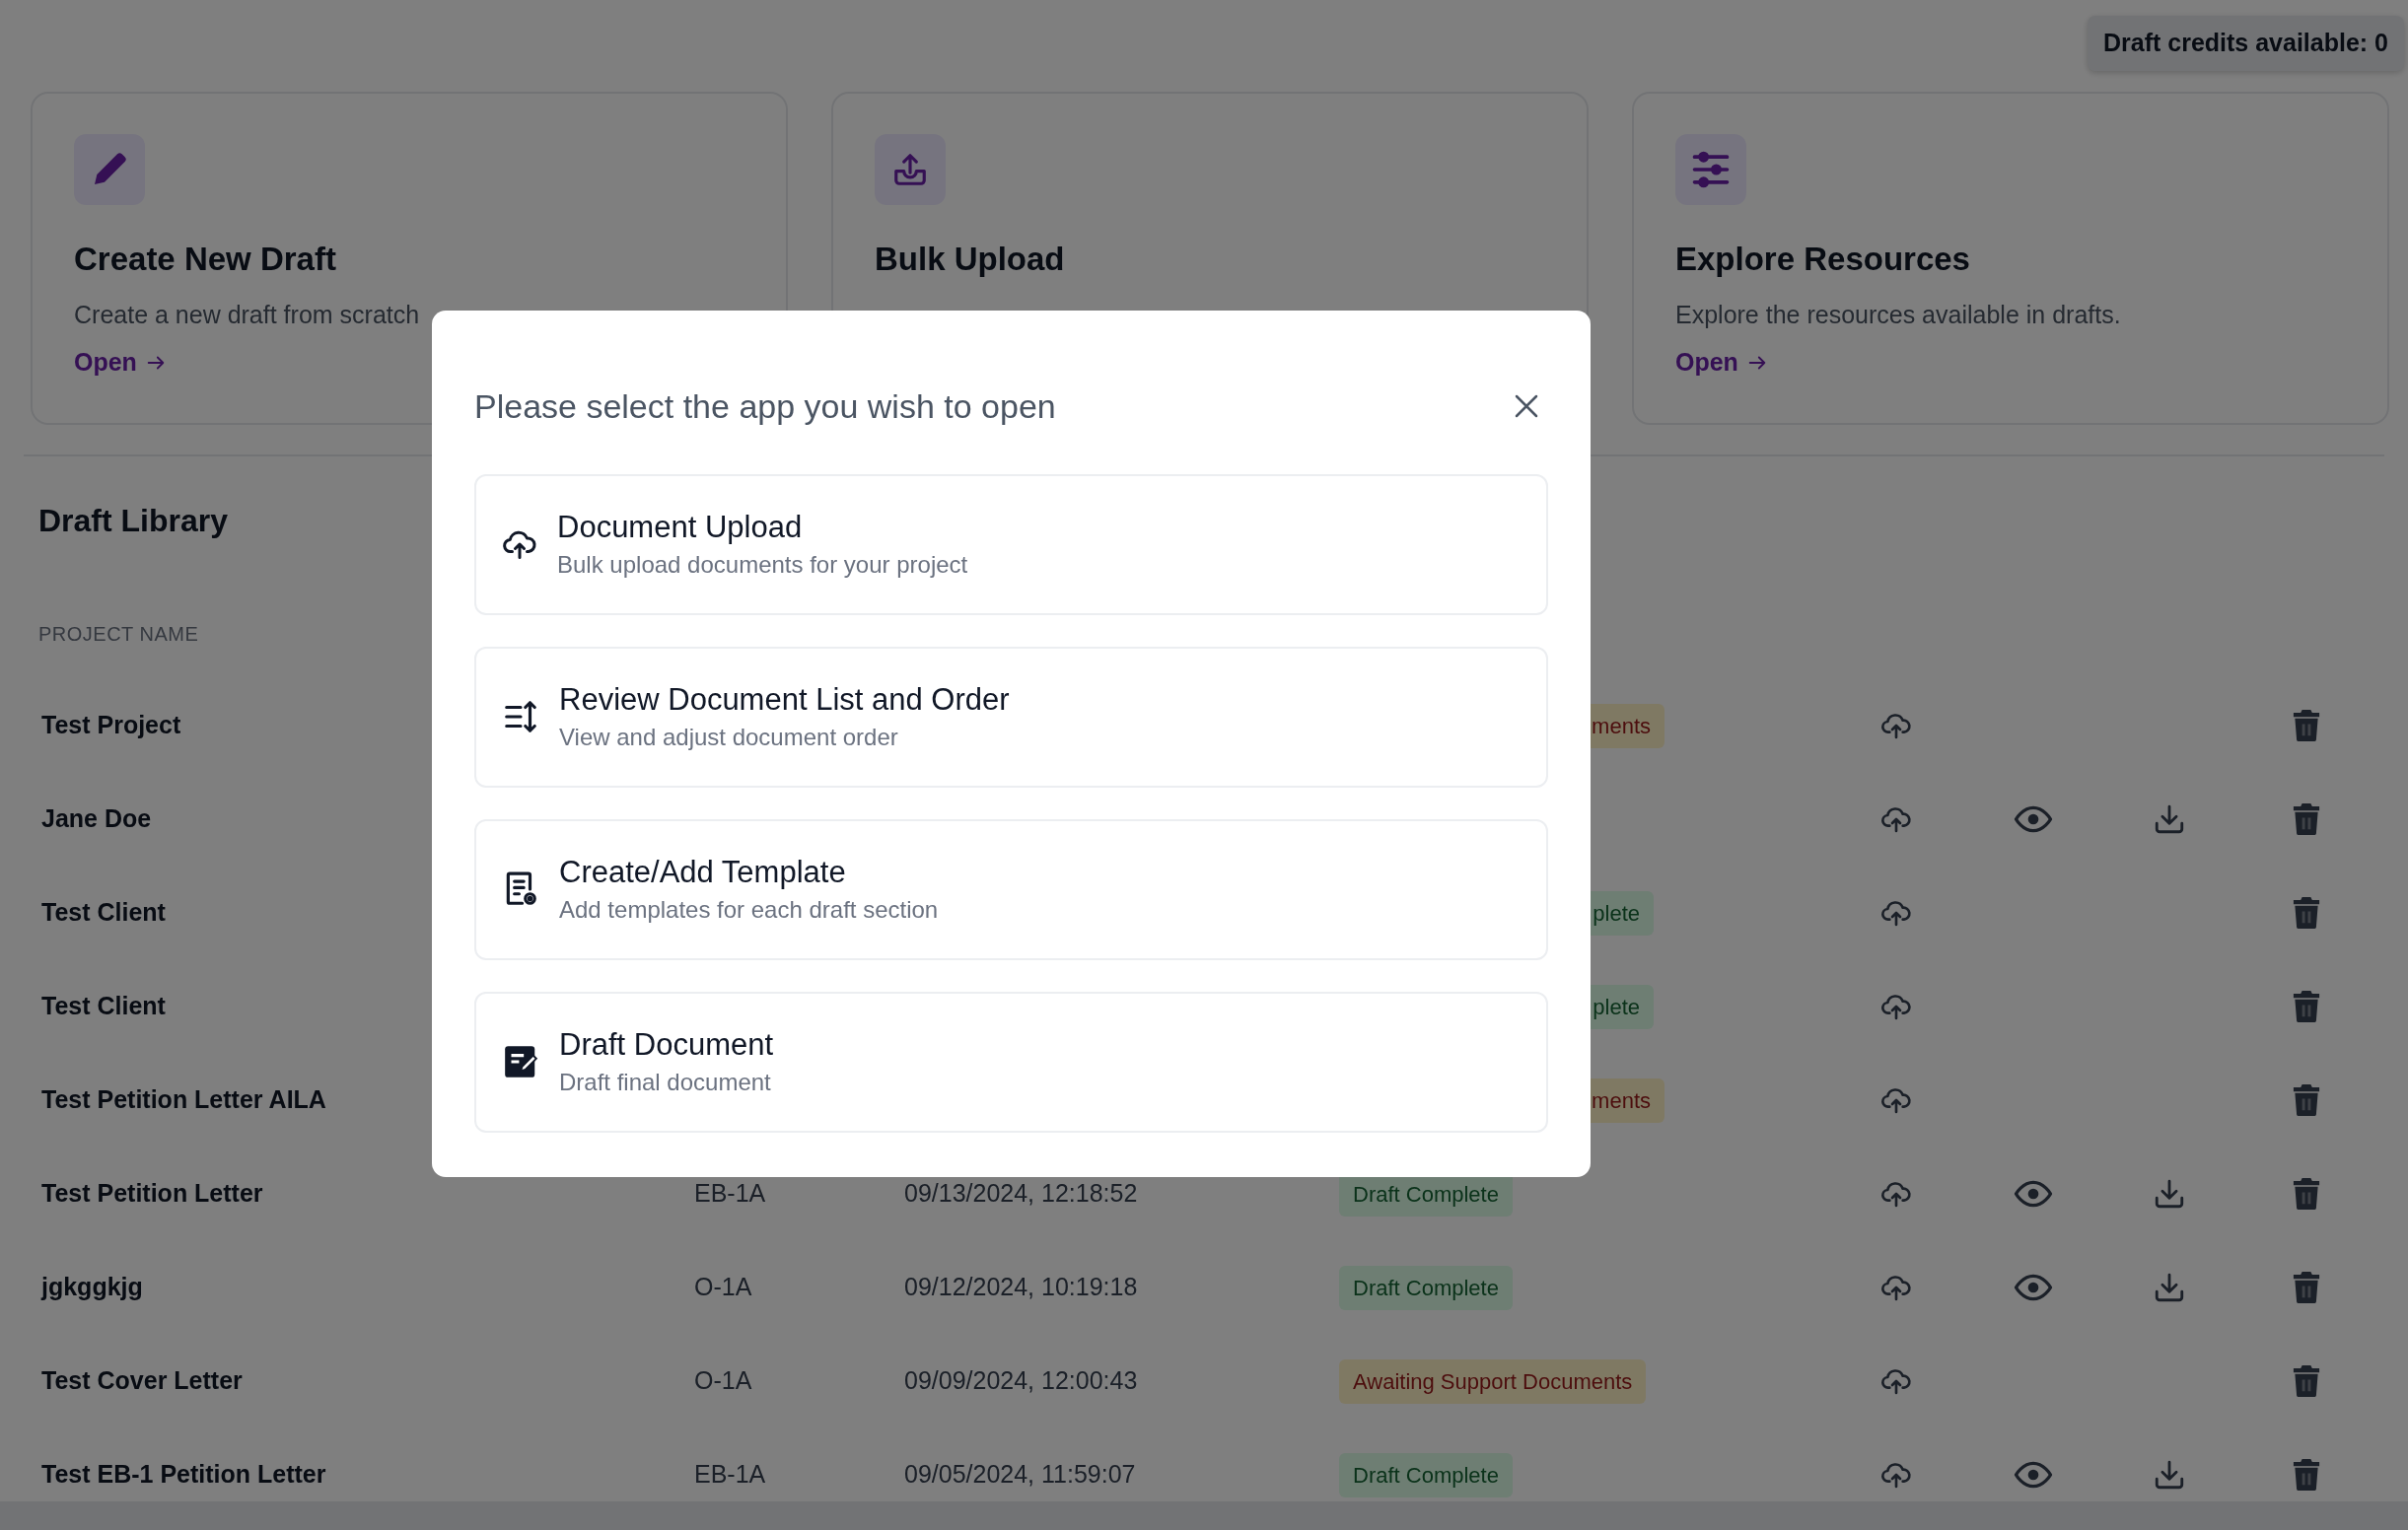 The height and width of the screenshot is (1530, 2408). Describe the element at coordinates (183, 1099) in the screenshot. I see `project-name: Test Petition Letter AILA` at that location.